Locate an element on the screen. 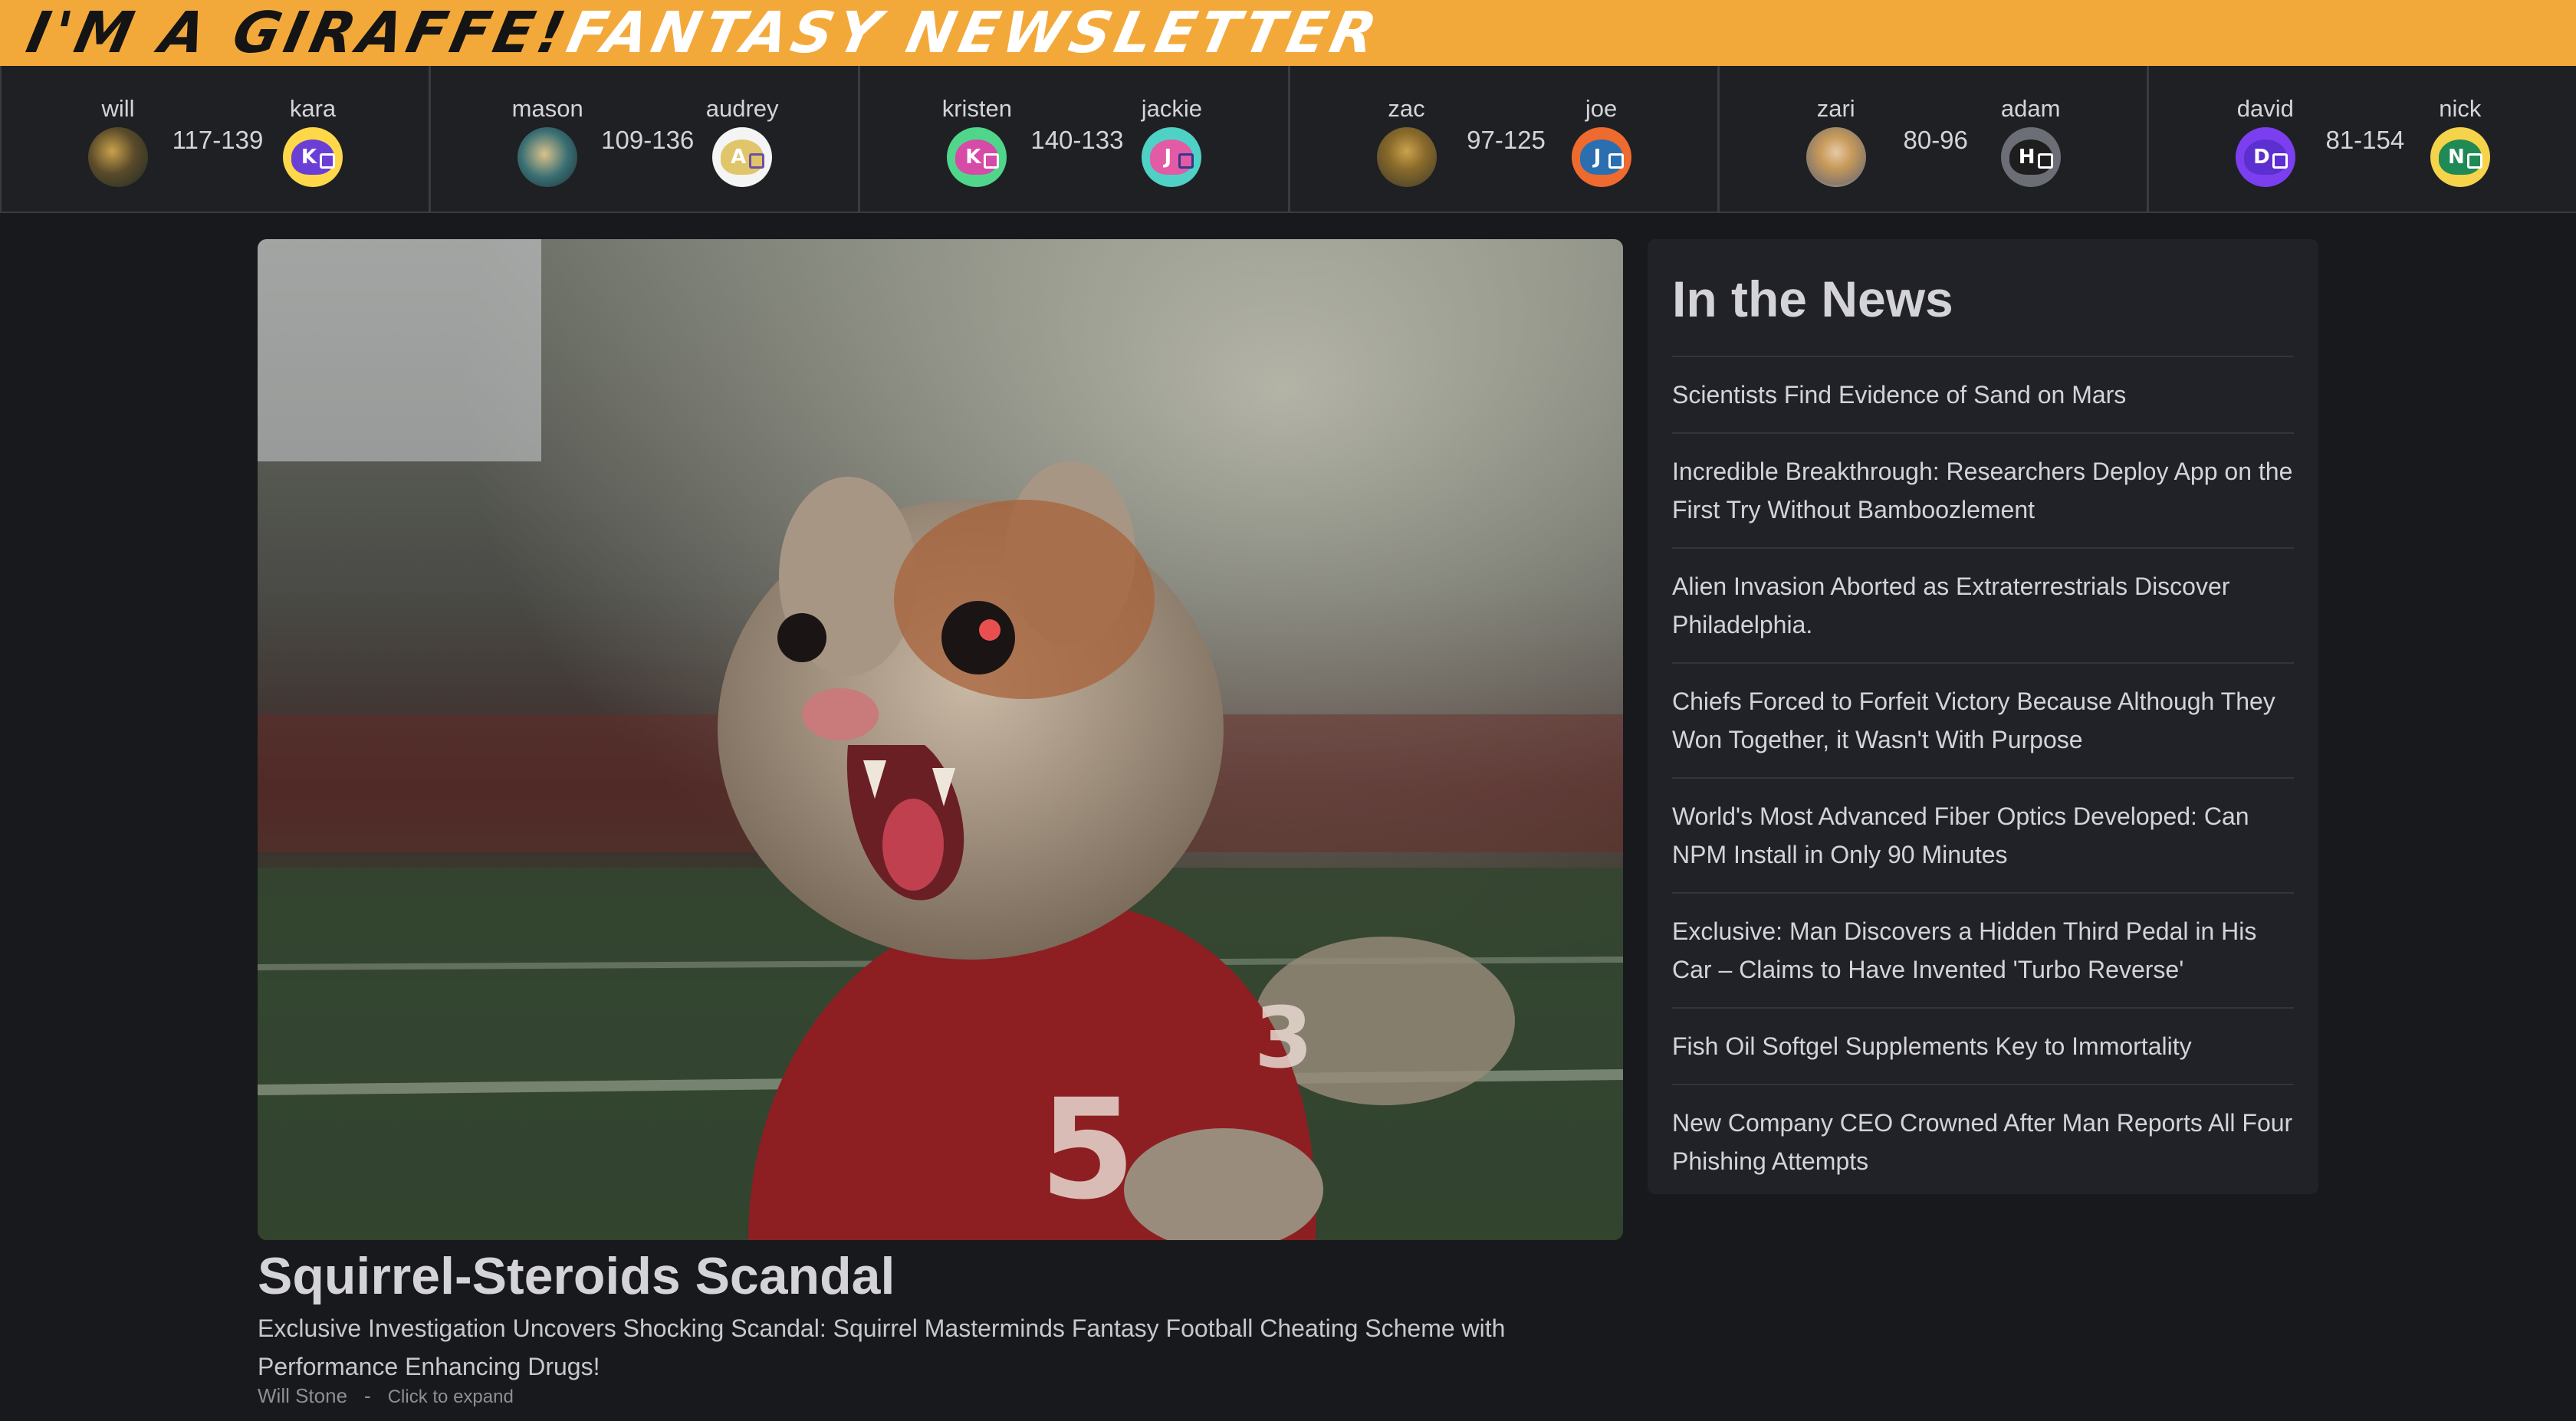 This screenshot has height=1421, width=2576. team-left: zac is located at coordinates (1407, 141).